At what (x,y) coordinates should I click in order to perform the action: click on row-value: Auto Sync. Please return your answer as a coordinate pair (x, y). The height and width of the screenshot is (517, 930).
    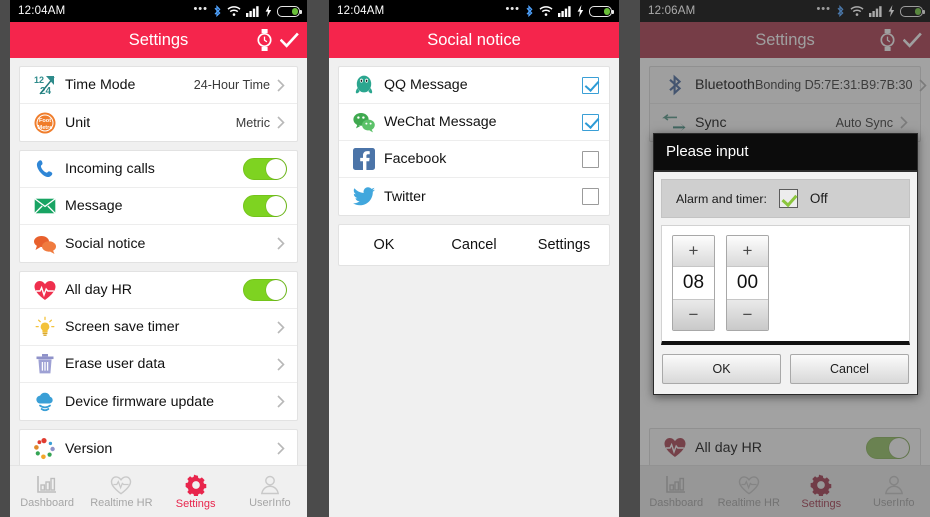
    Looking at the image, I should click on (864, 122).